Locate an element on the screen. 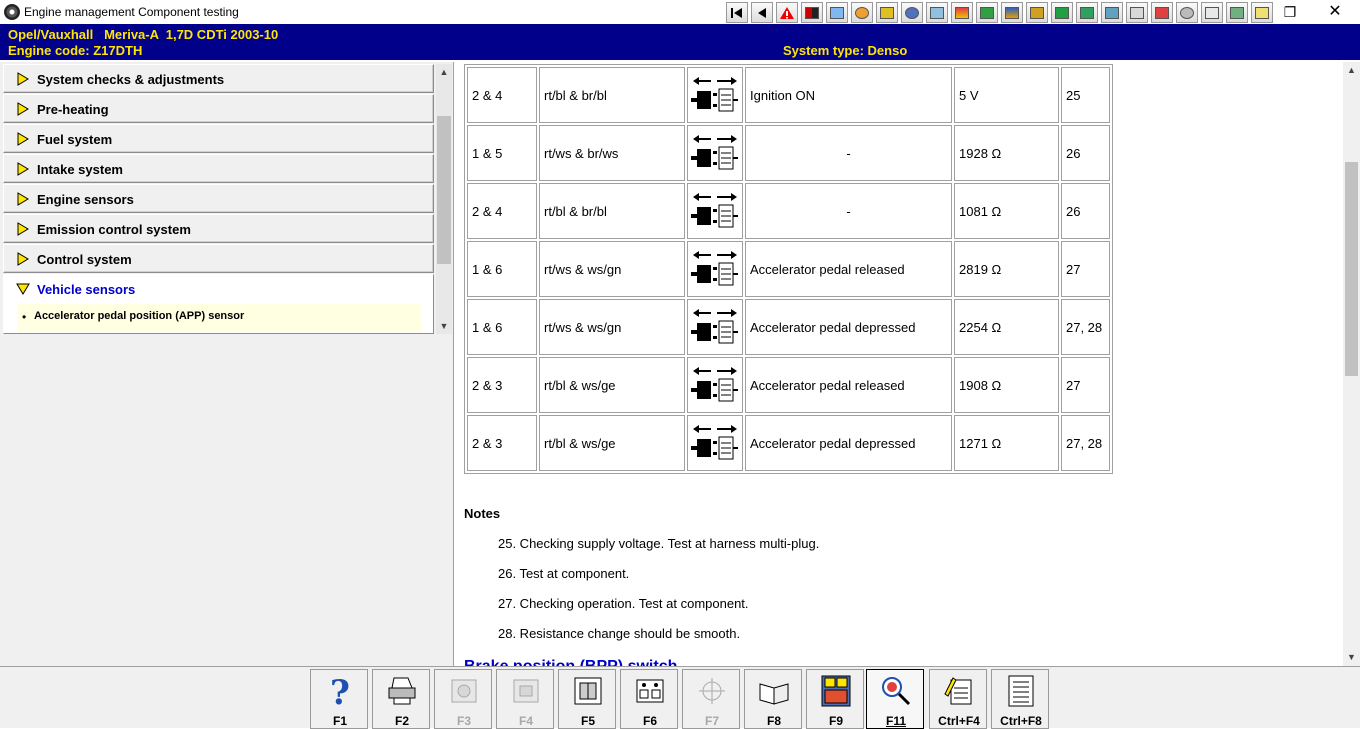 This screenshot has height=729, width=1360. nav-item-label: Pre-heating is located at coordinates (73, 109).